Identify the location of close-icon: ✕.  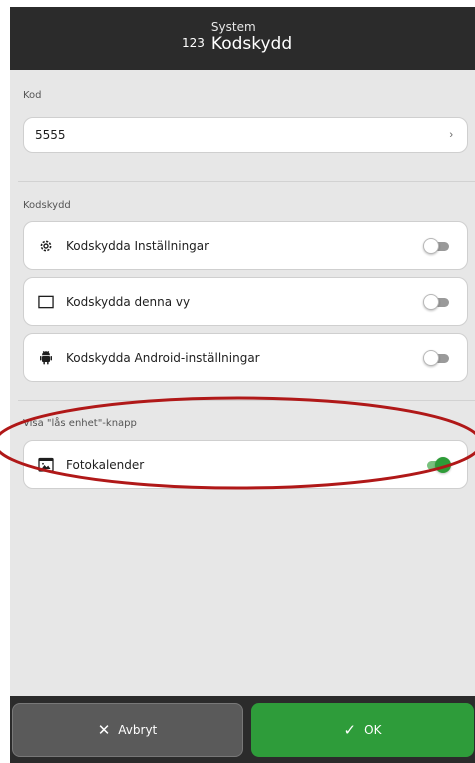
(104, 730).